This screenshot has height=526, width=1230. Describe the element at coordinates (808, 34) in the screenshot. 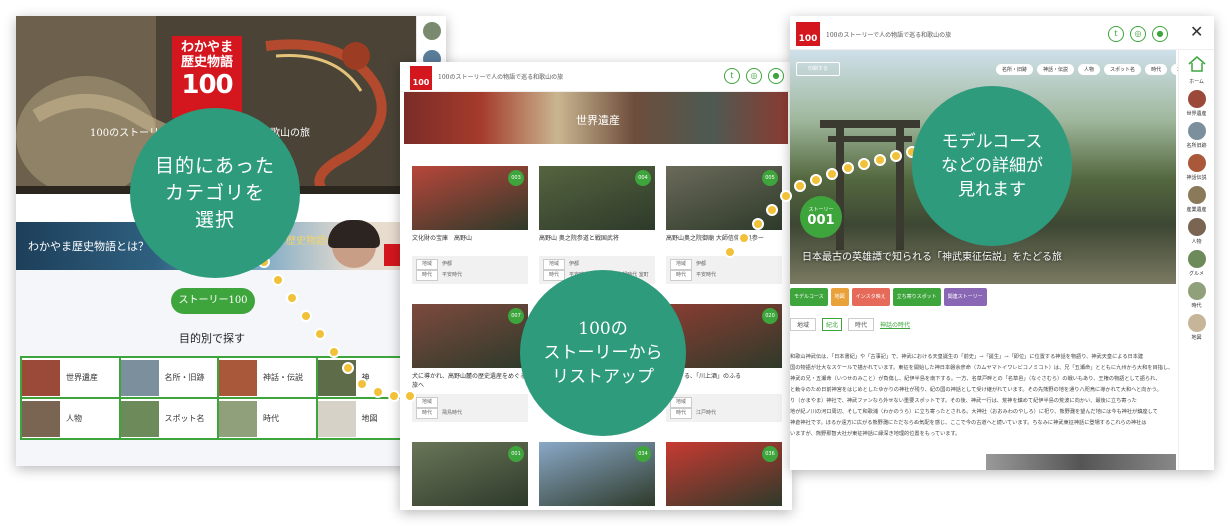

I see `detail-logo: 100` at that location.